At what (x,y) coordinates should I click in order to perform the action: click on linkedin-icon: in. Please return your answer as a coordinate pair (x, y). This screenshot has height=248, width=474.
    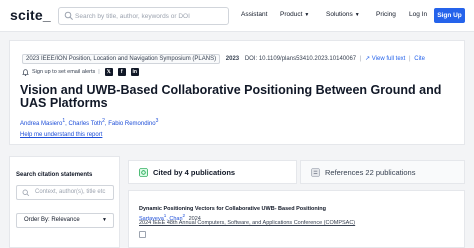
    Looking at the image, I should click on (134, 72).